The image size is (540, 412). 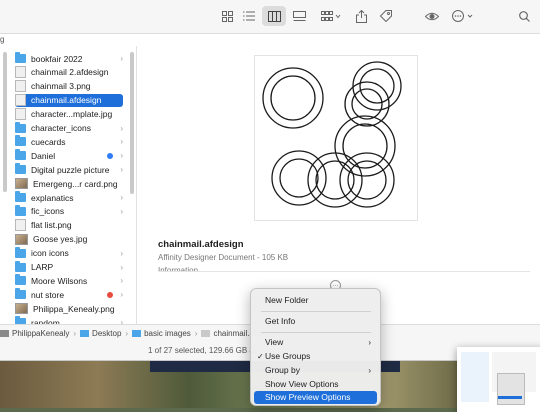 What do you see at coordinates (203, 350) in the screenshot?
I see `status-text: 1 of 27 selected, 129.66 GB av` at bounding box center [203, 350].